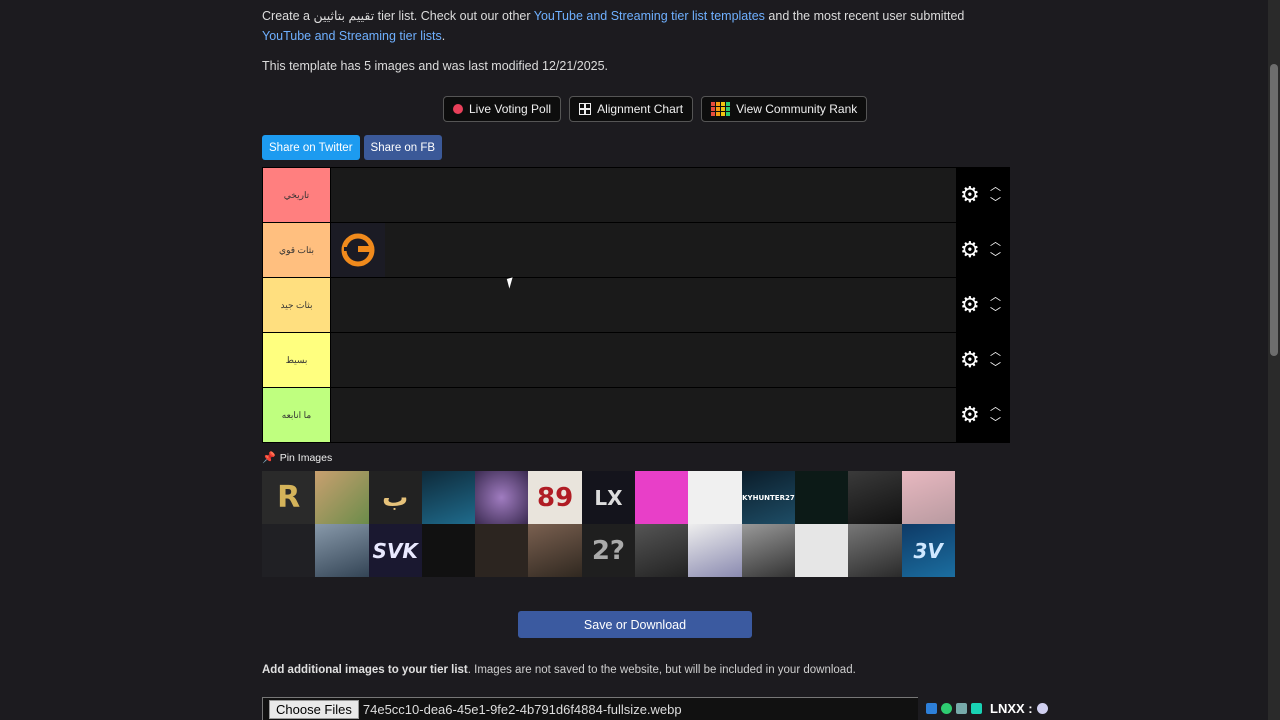 The height and width of the screenshot is (720, 1280). Describe the element at coordinates (365, 670) in the screenshot. I see `add-images-bold: Add additional images to your tier list` at that location.